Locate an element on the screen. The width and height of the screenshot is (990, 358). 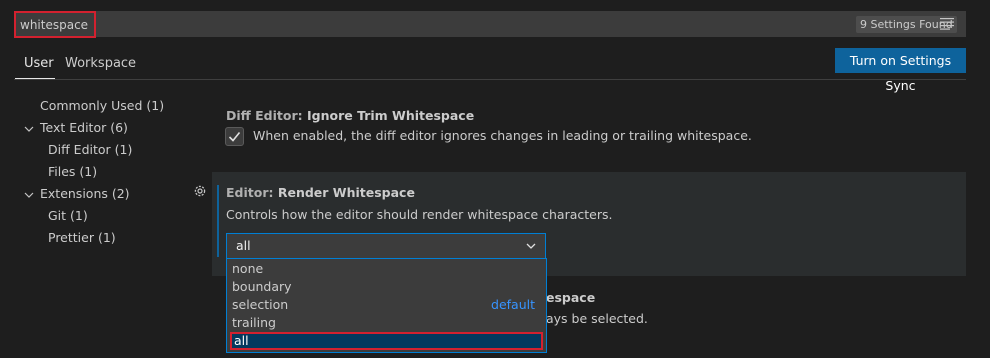
option-label: all is located at coordinates (241, 340).